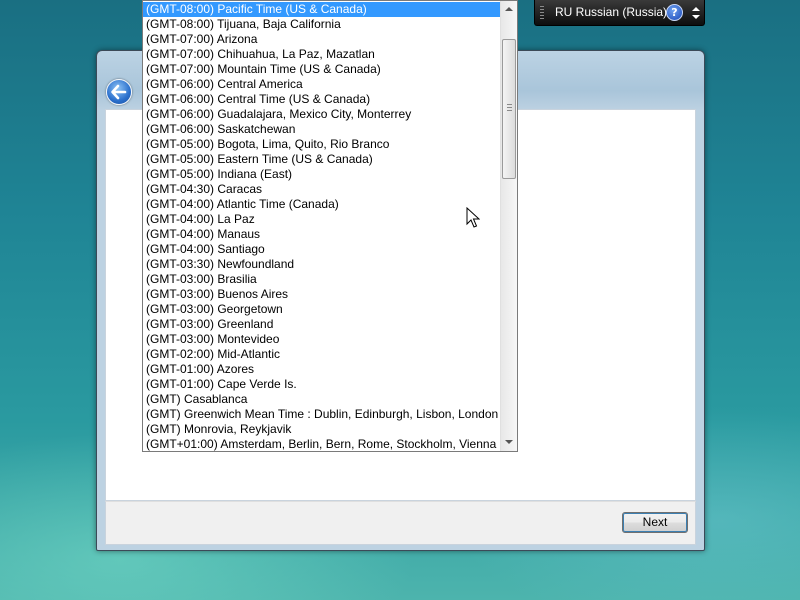 This screenshot has height=600, width=800. What do you see at coordinates (321, 294) in the screenshot?
I see `timezone-option: (GMT-03:00) Buenos Aires` at bounding box center [321, 294].